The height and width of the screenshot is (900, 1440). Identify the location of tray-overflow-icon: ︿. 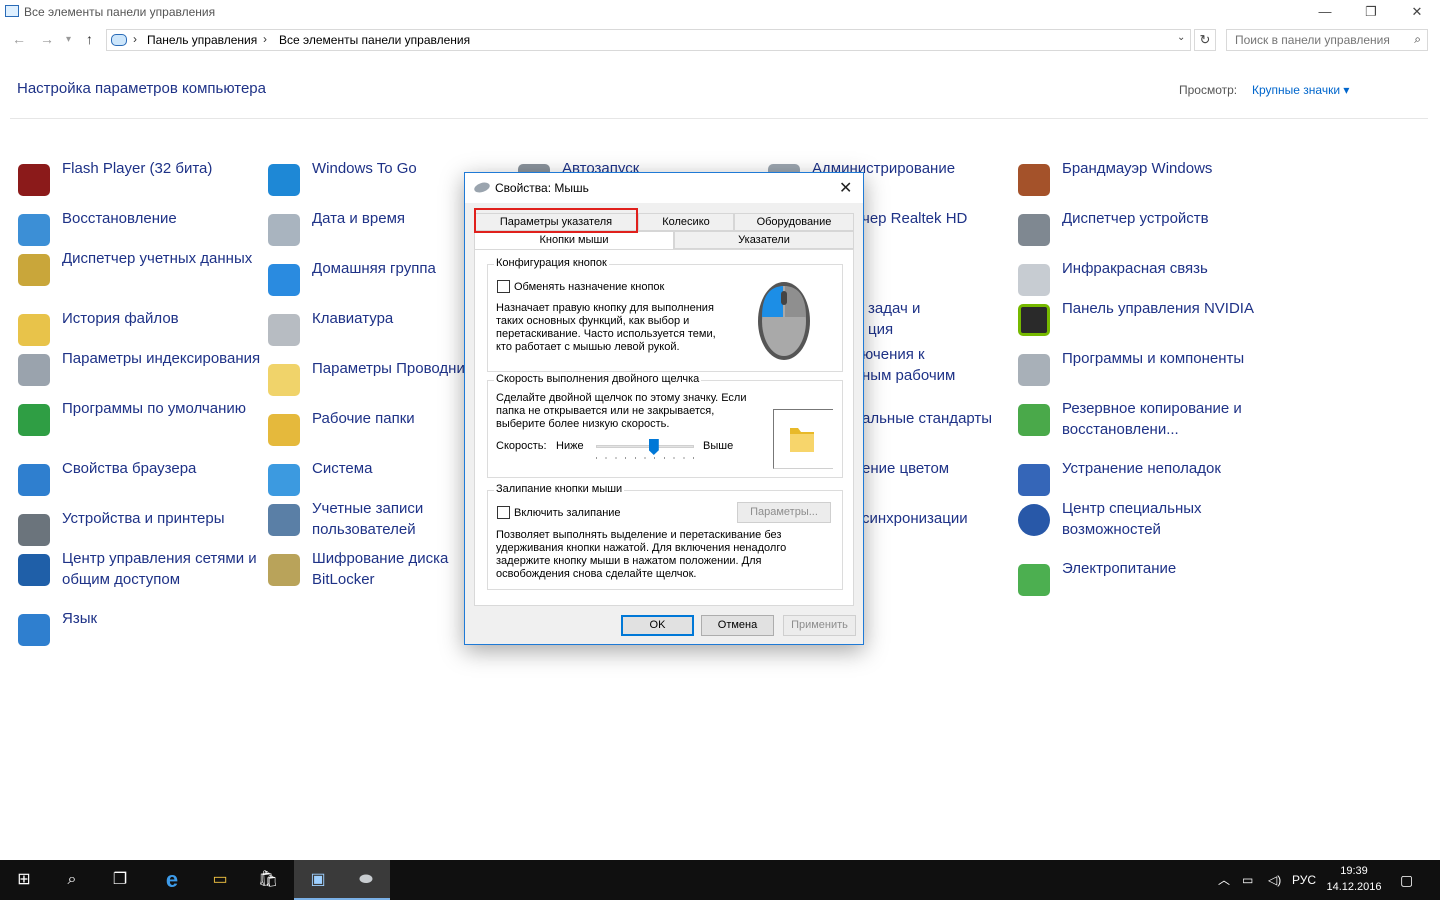
(1224, 880).